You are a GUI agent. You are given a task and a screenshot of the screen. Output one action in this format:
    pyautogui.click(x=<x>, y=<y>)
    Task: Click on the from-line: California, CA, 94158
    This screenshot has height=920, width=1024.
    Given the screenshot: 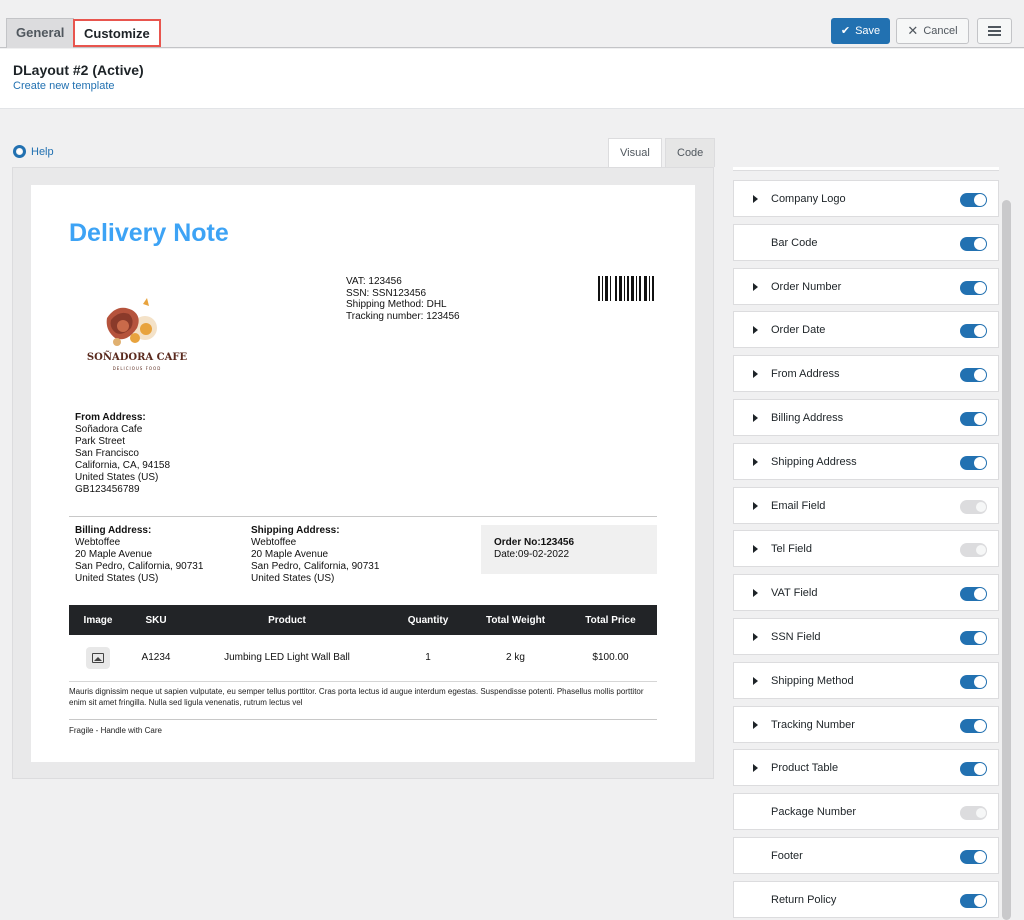 What is the action you would take?
    pyautogui.click(x=123, y=465)
    